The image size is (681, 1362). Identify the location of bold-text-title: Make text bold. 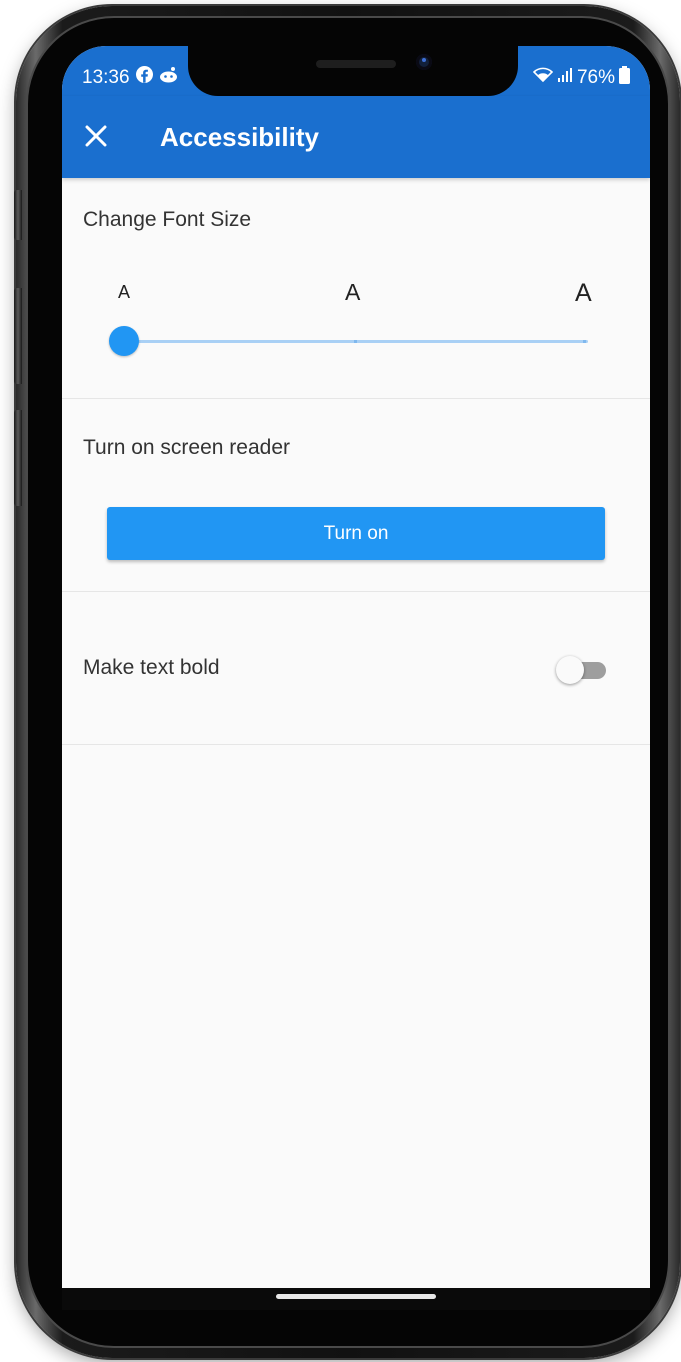
(151, 667).